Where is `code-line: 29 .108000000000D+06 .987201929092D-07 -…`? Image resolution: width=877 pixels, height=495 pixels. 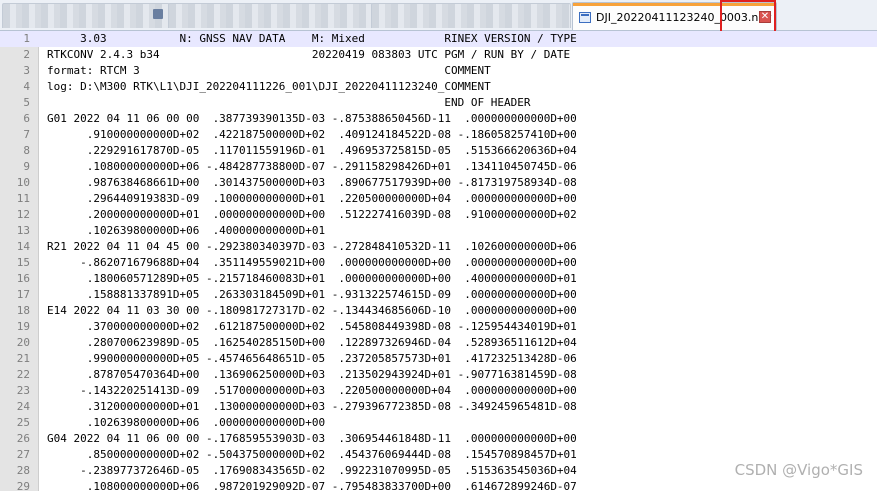 code-line: 29 .108000000000D+06 .987201929092D-07 -… is located at coordinates (438, 487).